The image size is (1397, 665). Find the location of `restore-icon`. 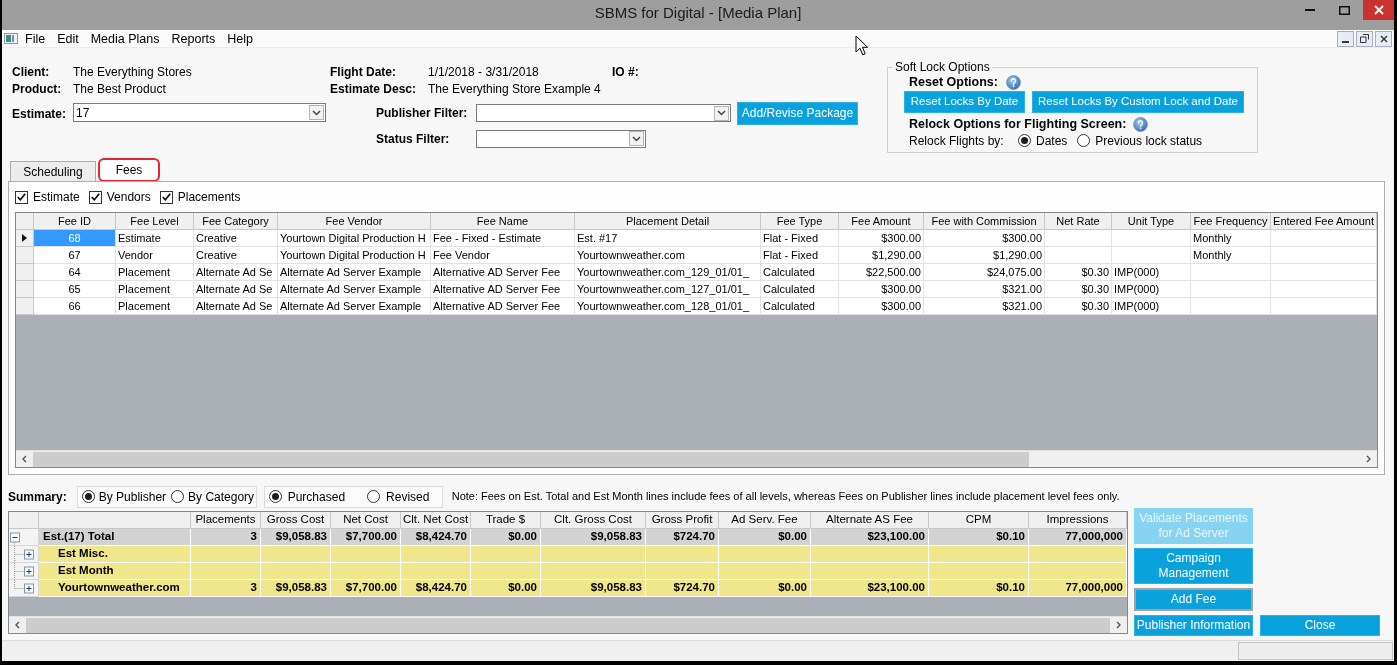

restore-icon is located at coordinates (1364, 38).